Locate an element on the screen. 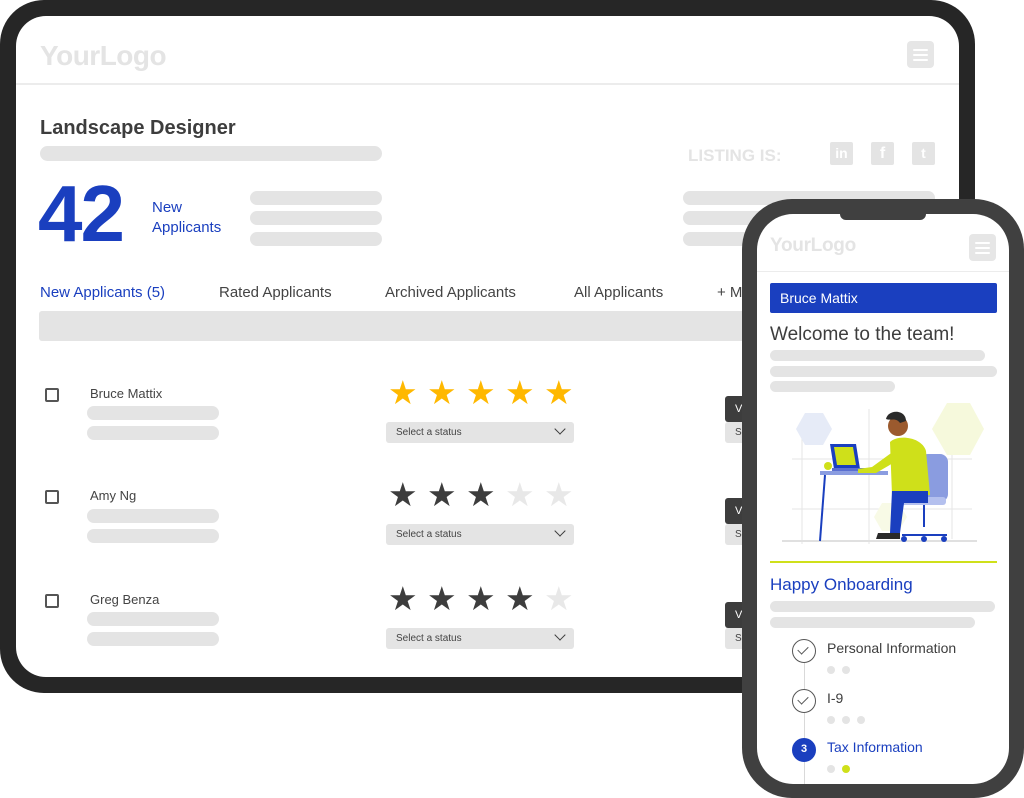 Image resolution: width=1024 pixels, height=798 pixels. hexagon-lime is located at coordinates (958, 429).